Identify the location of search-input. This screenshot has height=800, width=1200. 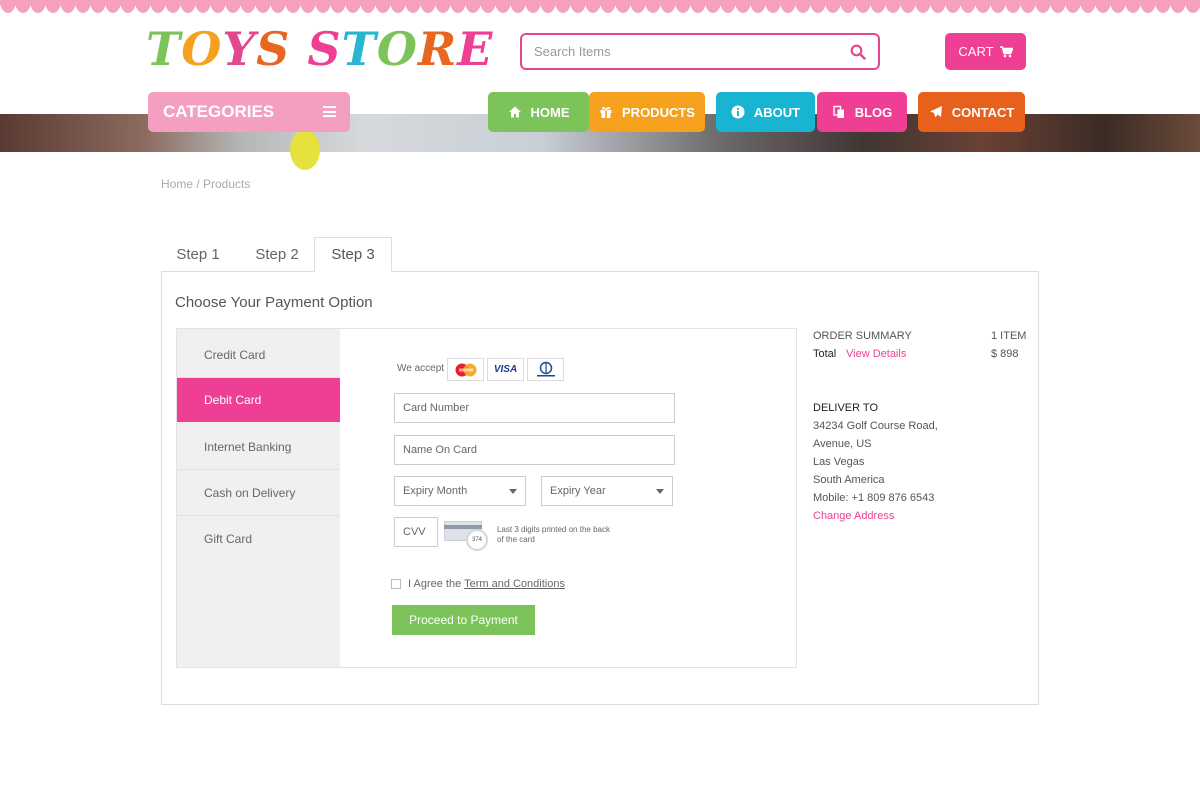
(677, 51).